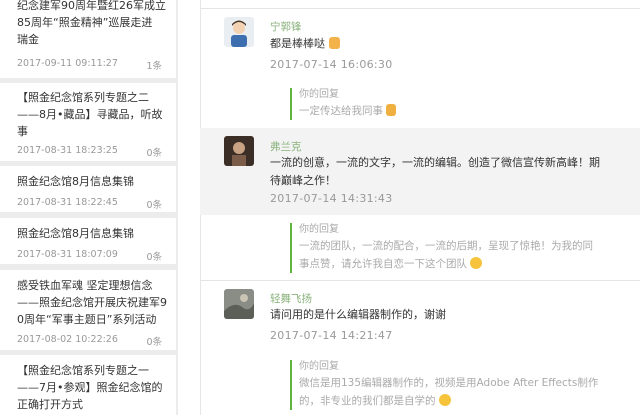 Image resolution: width=640 pixels, height=415 pixels. What do you see at coordinates (88, 241) in the screenshot?
I see `list-item: 照金纪念馆8月信息集锦 2017-08-31 18:07:09 0条` at bounding box center [88, 241].